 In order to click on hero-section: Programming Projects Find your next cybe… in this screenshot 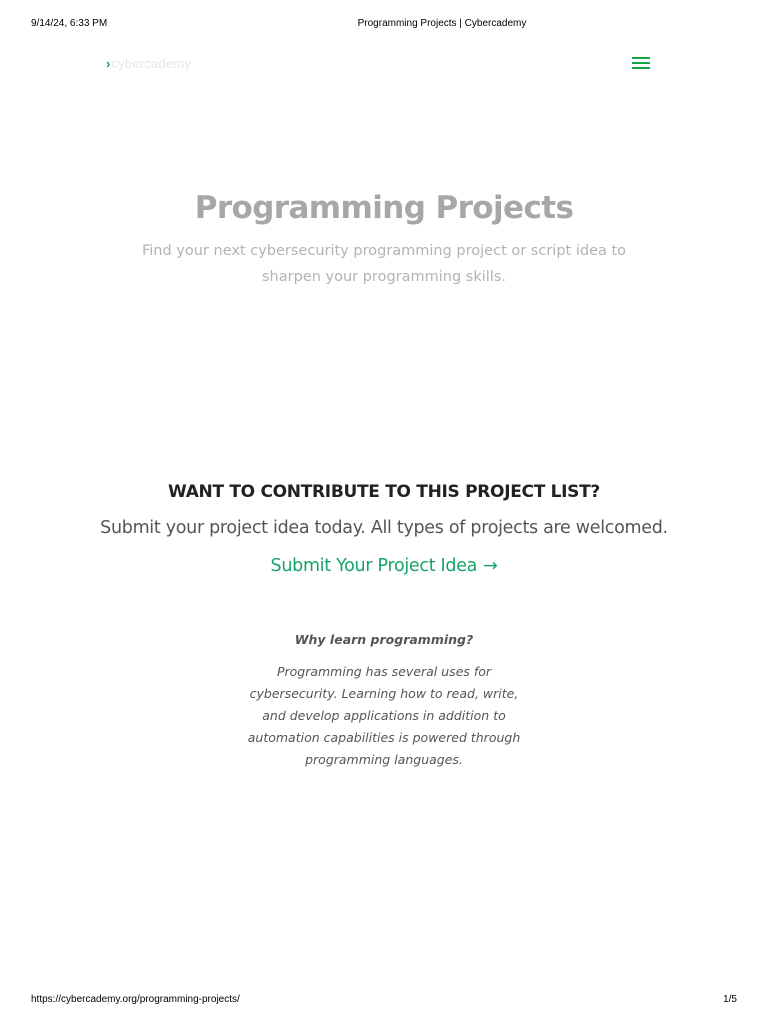, I will do `click(384, 240)`.